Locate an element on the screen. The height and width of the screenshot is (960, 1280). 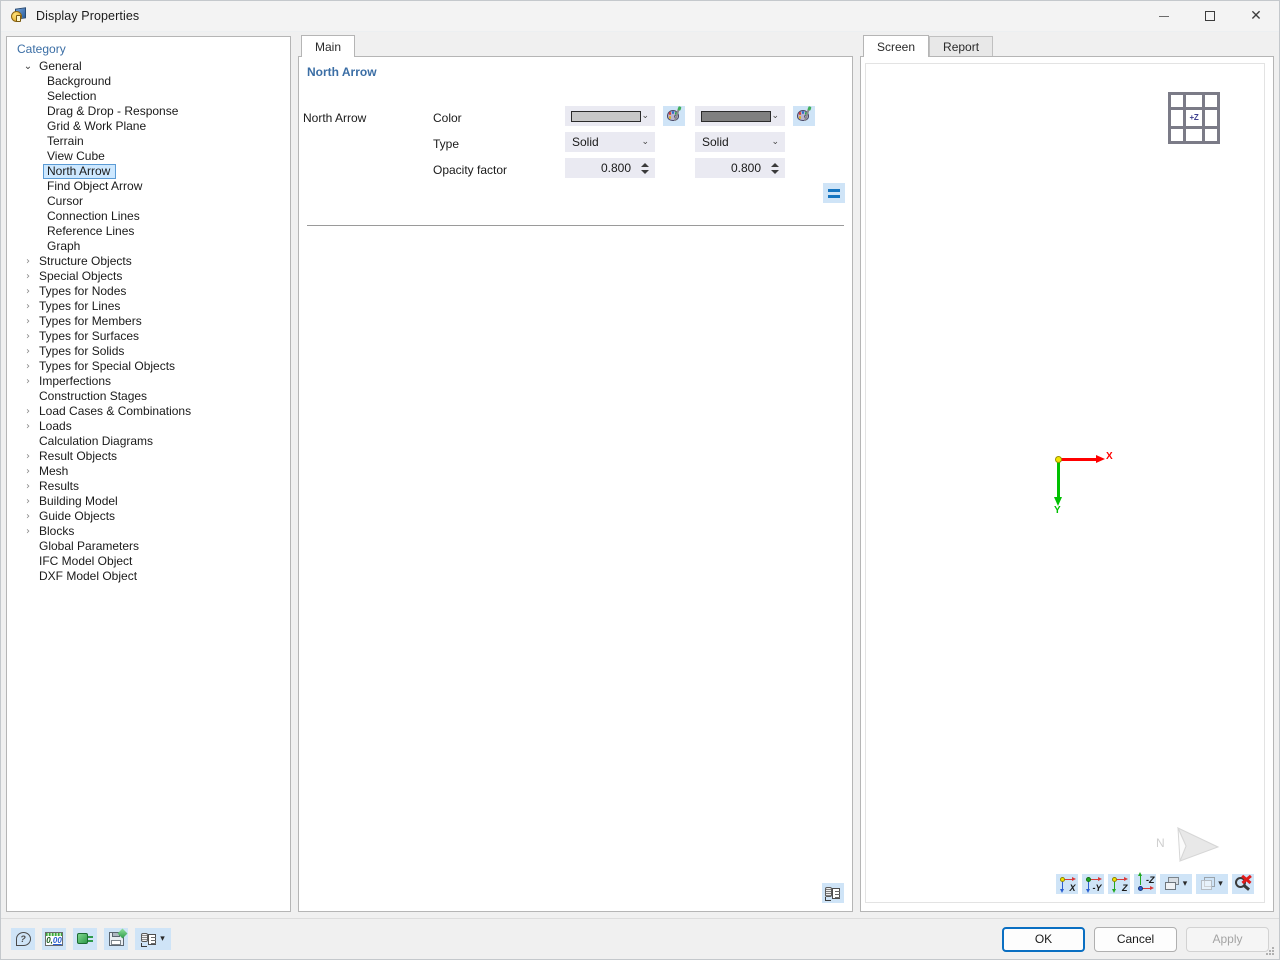
addon-button is located at coordinates (85, 939).